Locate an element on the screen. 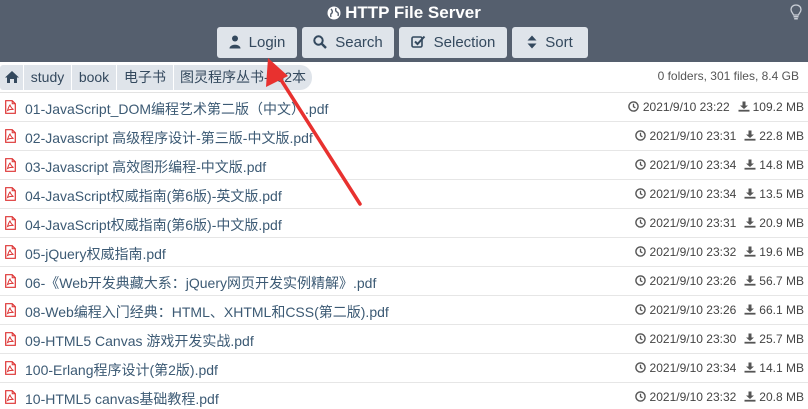  file-size: 109.2 MB is located at coordinates (778, 107).